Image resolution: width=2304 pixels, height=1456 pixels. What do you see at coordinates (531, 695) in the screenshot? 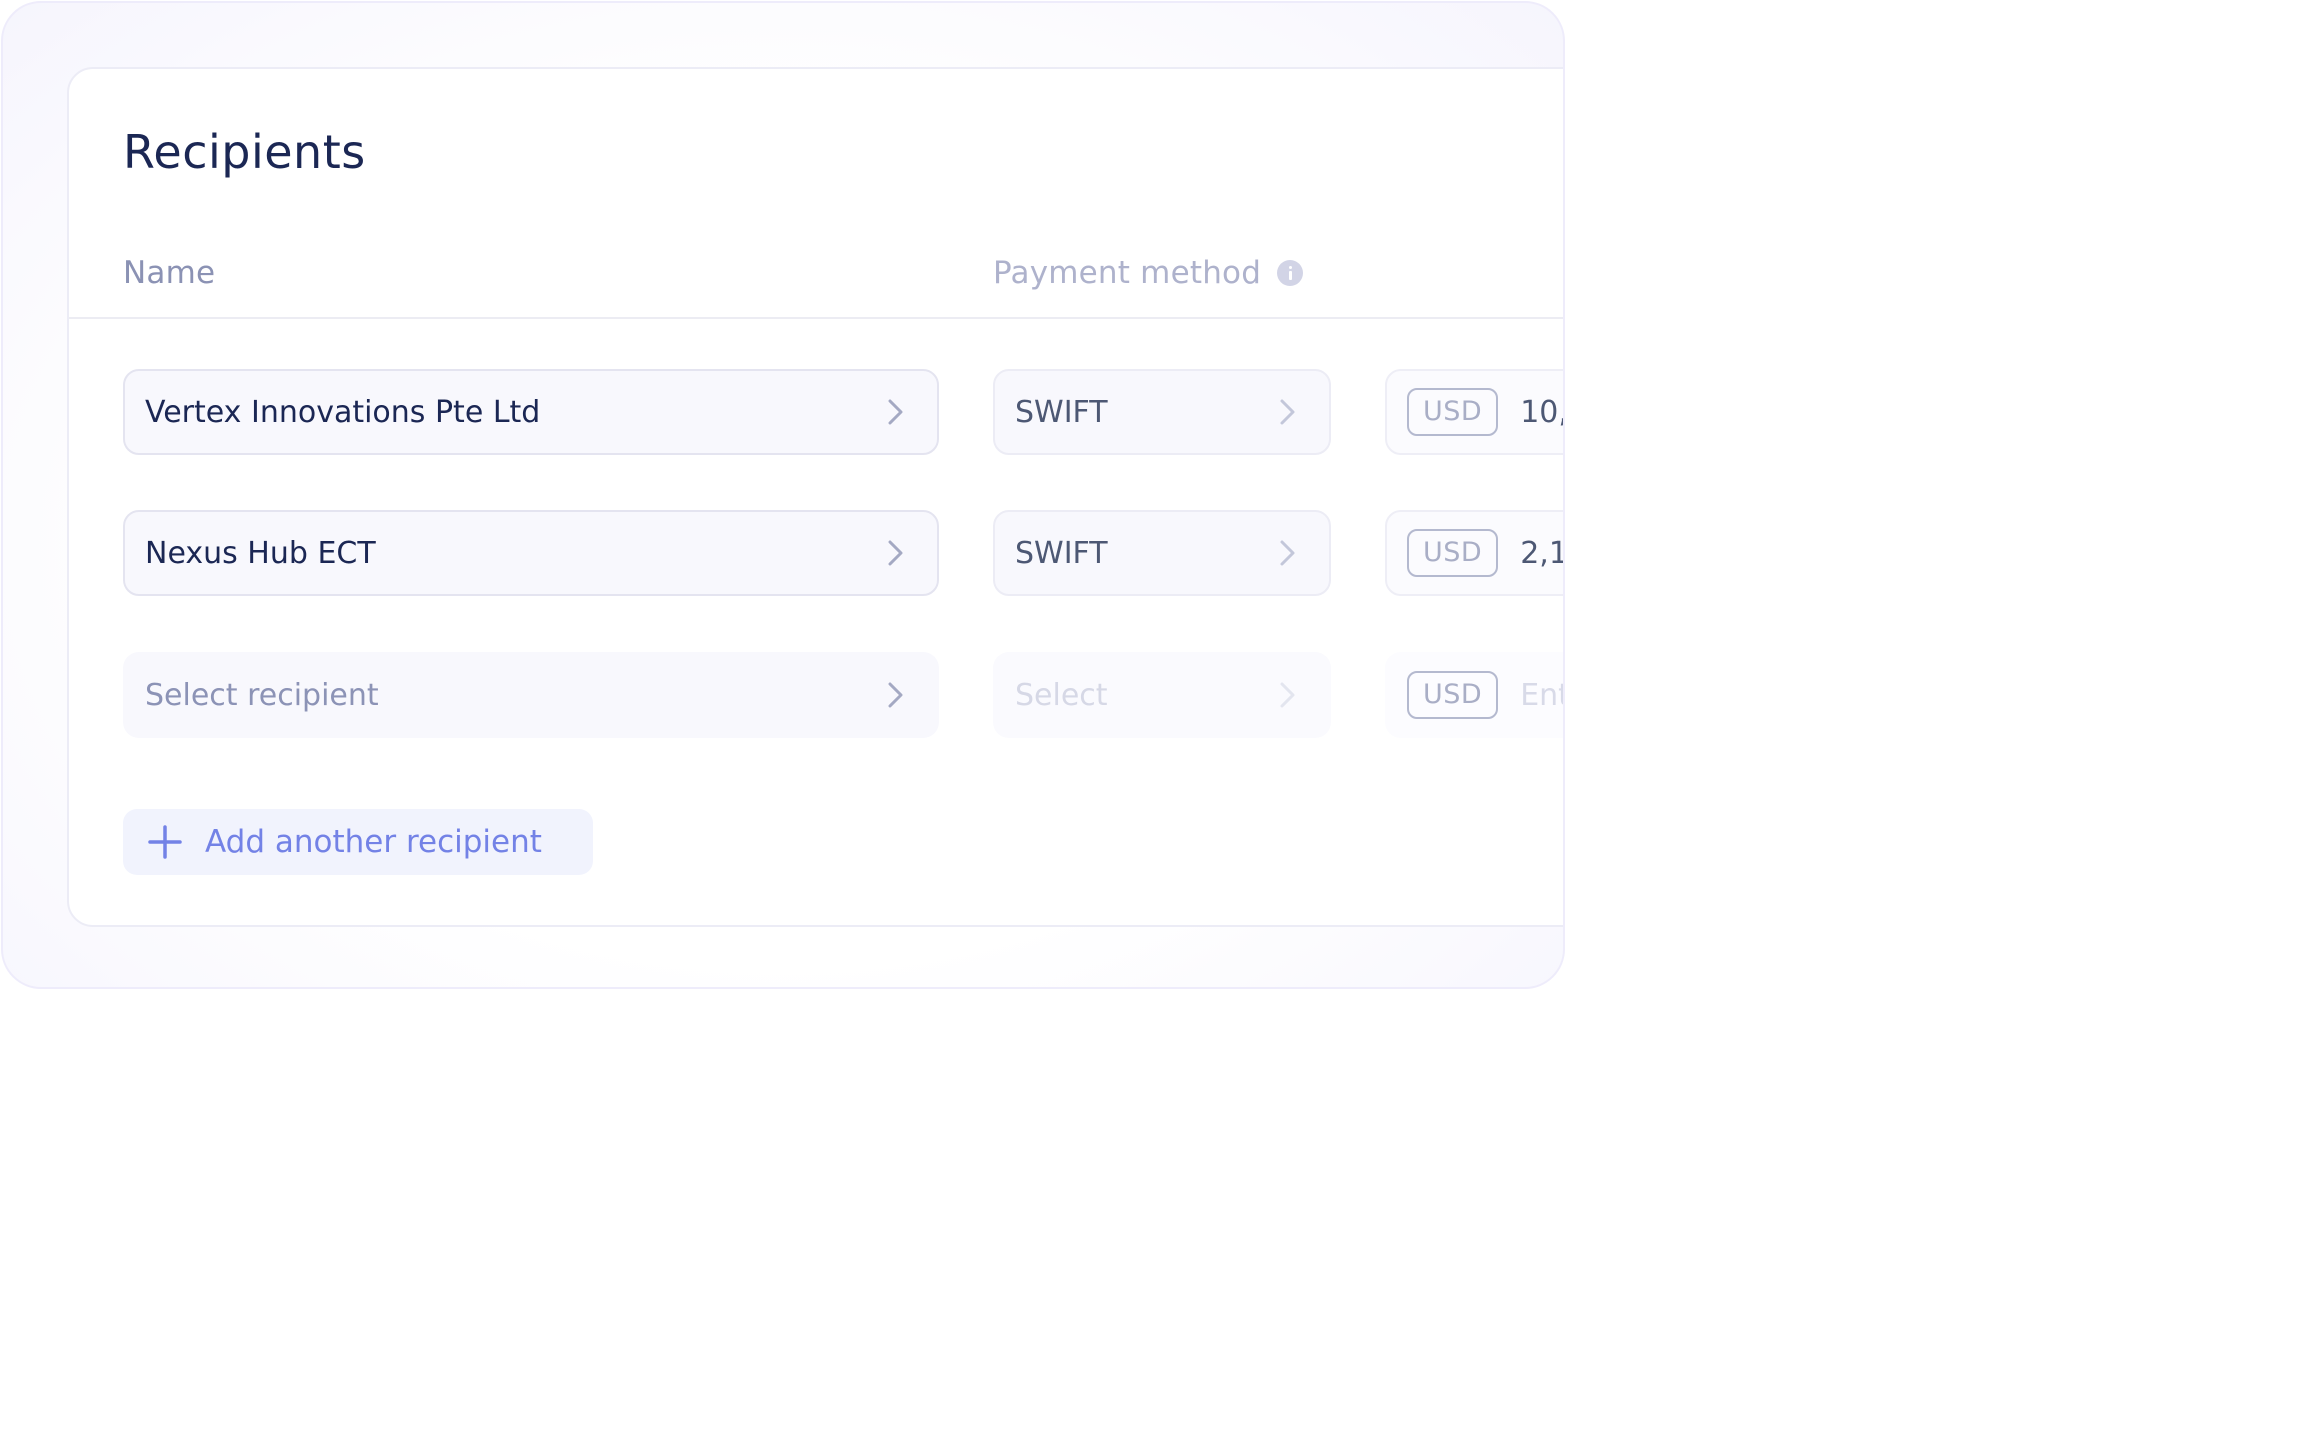
I see `recipient-select: Select recipient` at bounding box center [531, 695].